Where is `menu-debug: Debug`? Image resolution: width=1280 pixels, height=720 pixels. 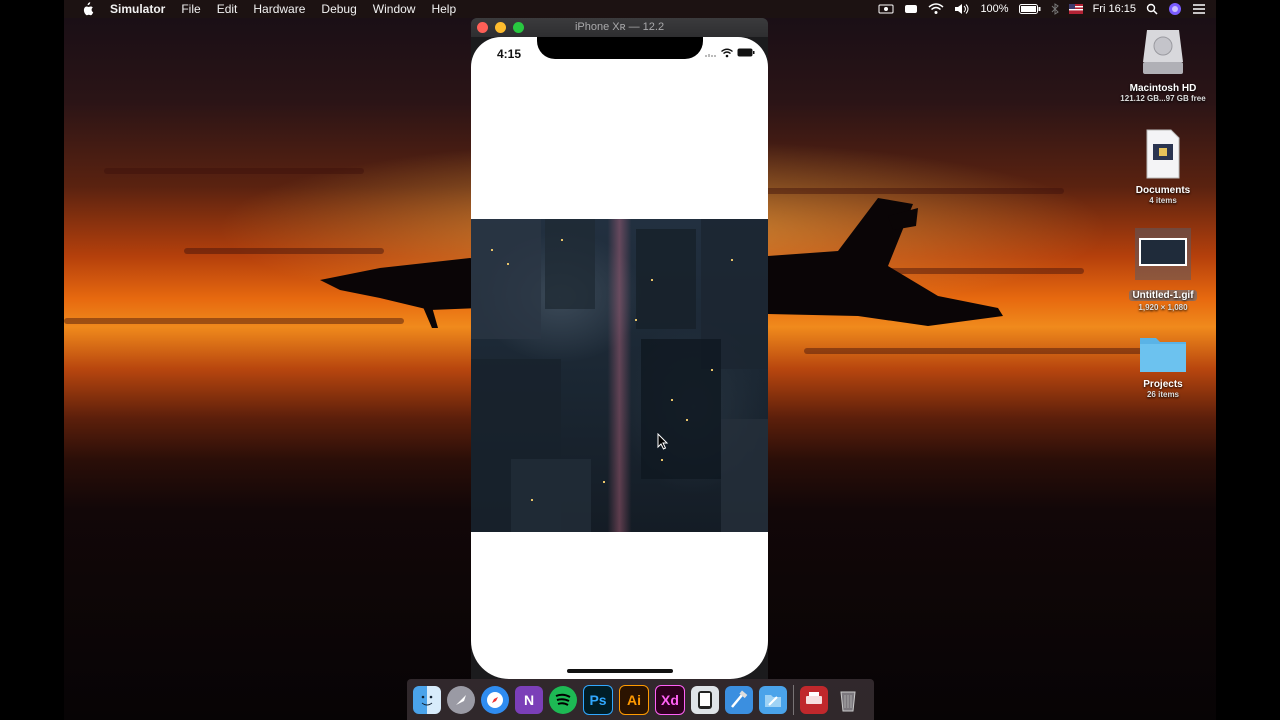 menu-debug: Debug is located at coordinates (338, 9).